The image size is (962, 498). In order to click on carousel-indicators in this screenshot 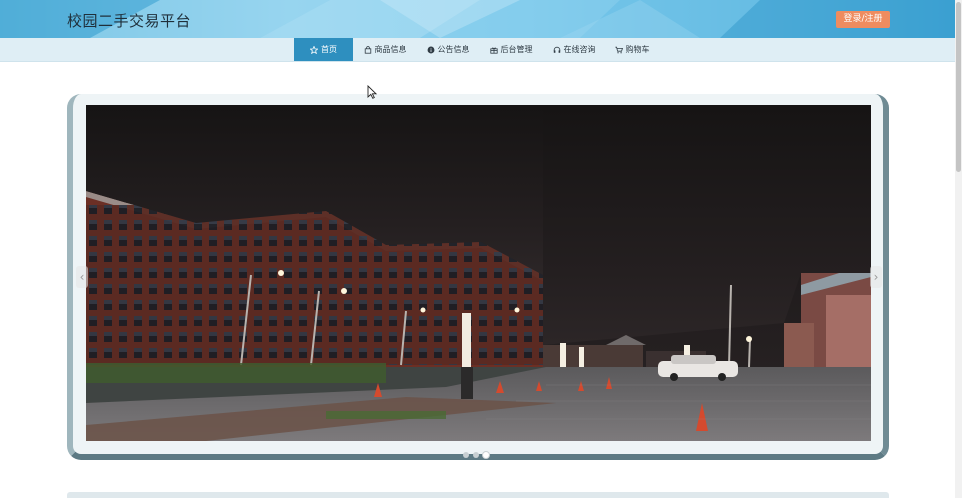, I will do `click(476, 455)`.